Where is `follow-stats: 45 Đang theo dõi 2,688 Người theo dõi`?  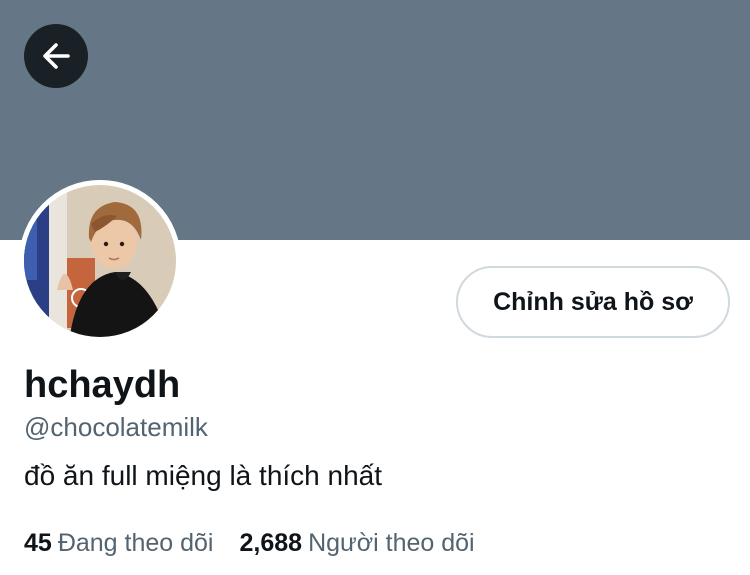 follow-stats: 45 Đang theo dõi 2,688 Người theo dõi is located at coordinates (249, 543).